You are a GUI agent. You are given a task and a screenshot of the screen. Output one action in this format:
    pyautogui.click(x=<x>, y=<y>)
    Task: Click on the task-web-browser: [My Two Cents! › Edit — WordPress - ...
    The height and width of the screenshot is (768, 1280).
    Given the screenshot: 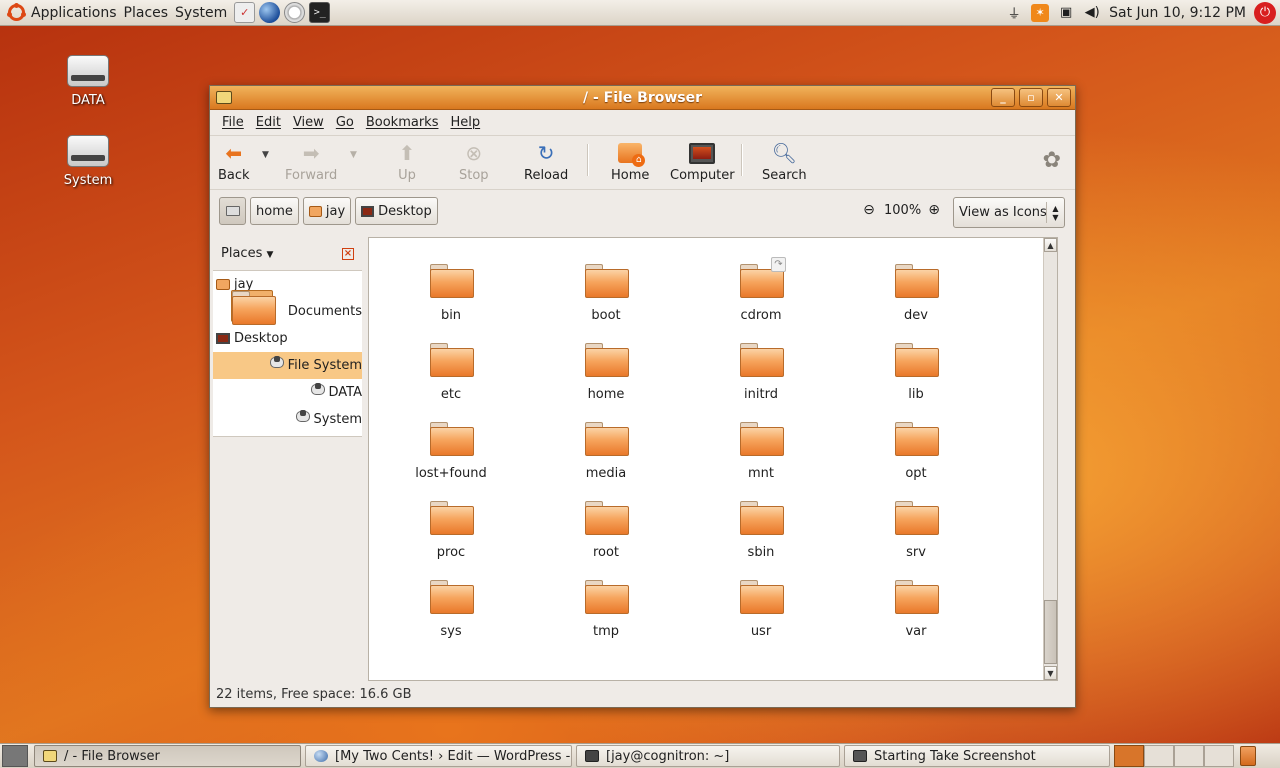 What is the action you would take?
    pyautogui.click(x=438, y=756)
    